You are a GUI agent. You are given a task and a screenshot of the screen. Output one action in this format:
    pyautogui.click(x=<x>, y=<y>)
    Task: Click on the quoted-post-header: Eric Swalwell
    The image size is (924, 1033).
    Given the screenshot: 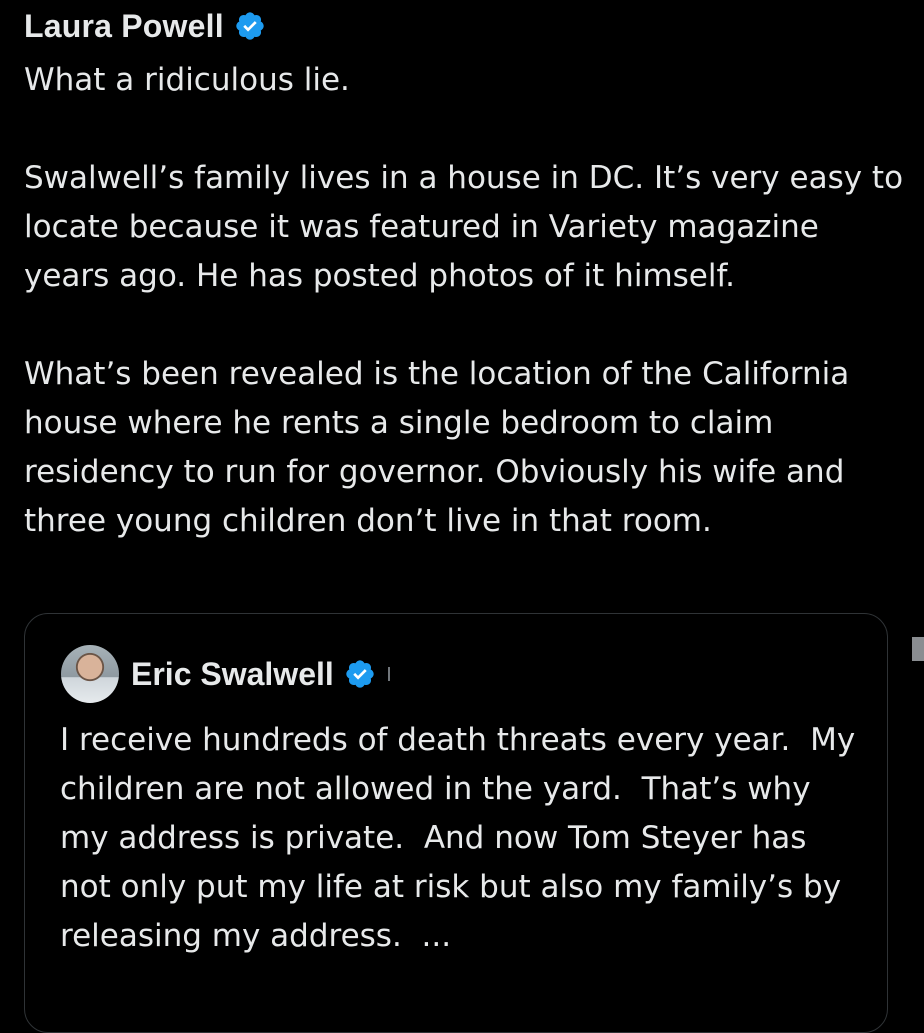 What is the action you would take?
    pyautogui.click(x=225, y=674)
    